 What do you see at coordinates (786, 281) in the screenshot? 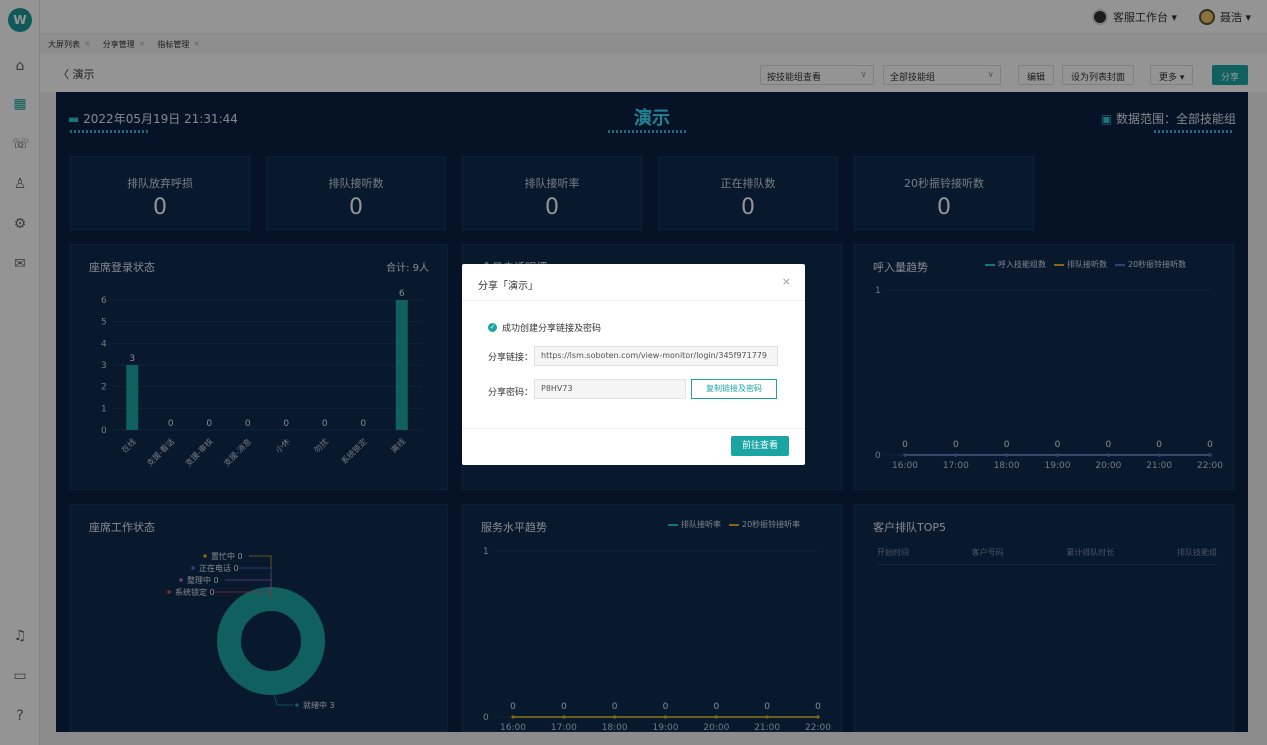
I see `close-icon: ×` at bounding box center [786, 281].